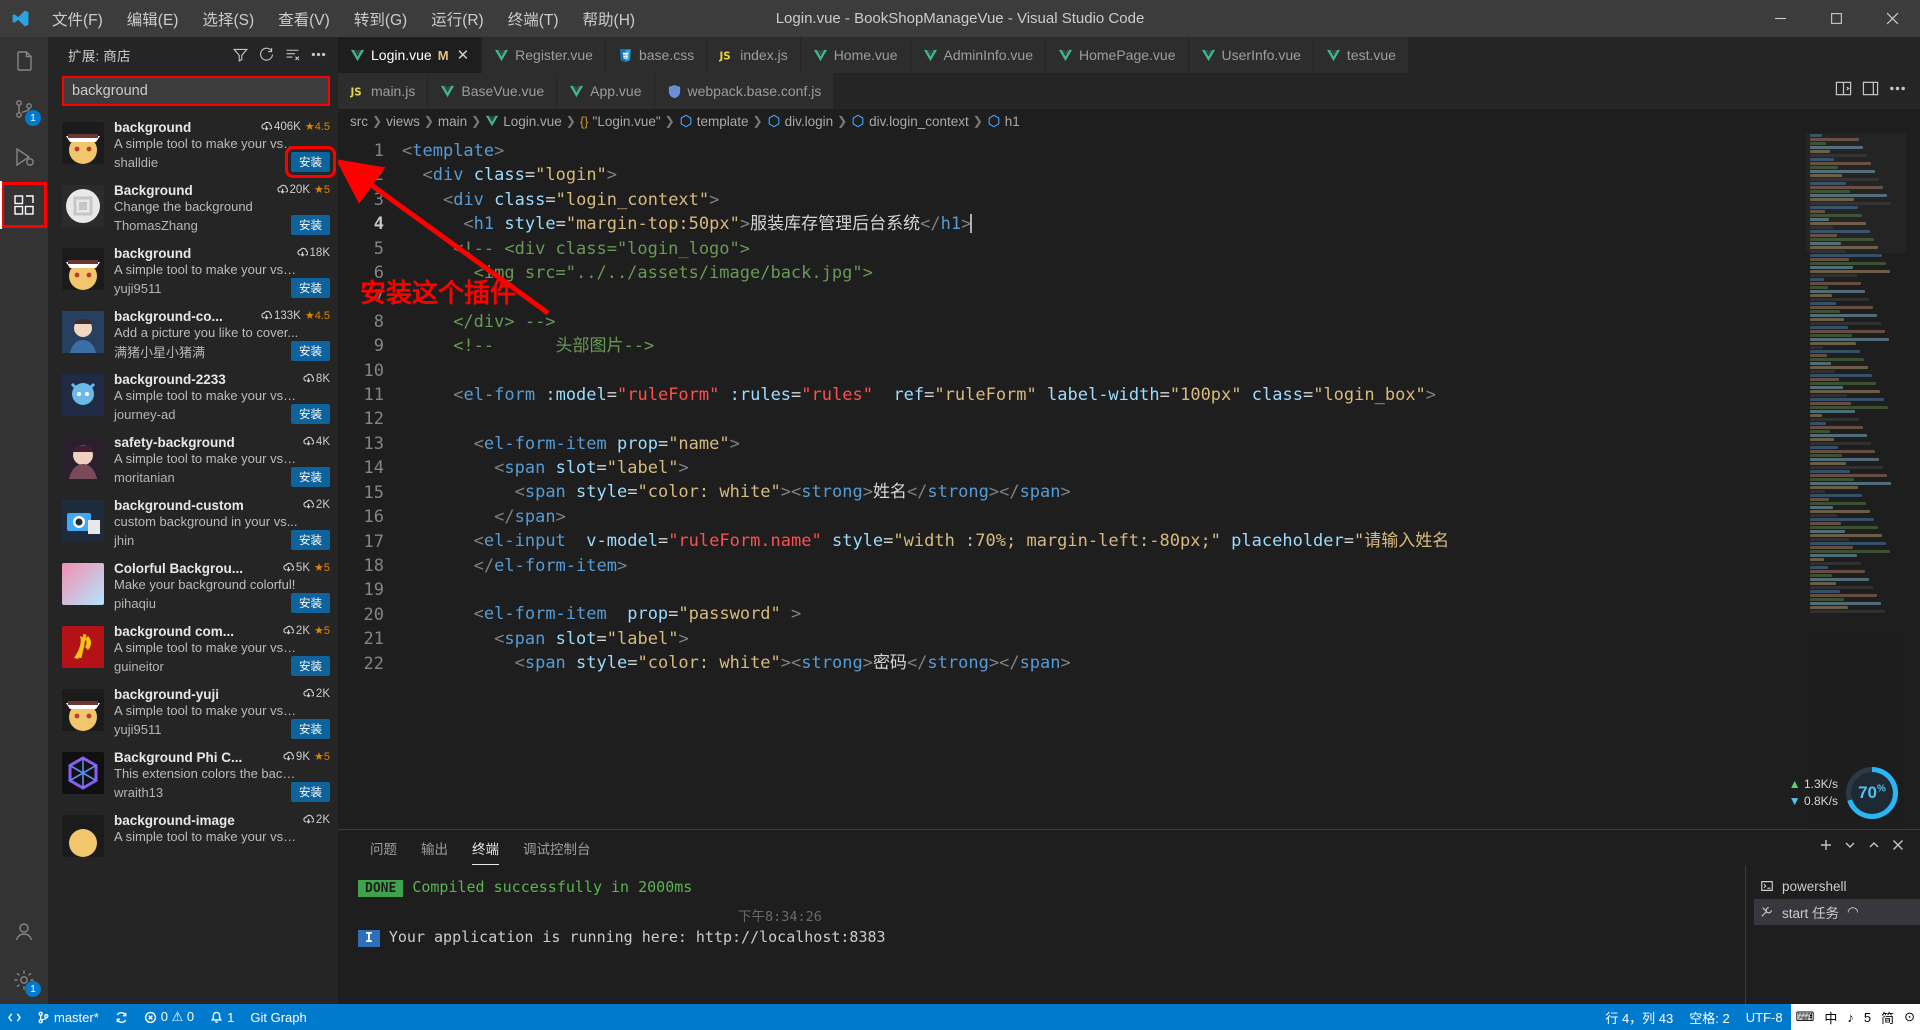 This screenshot has height=1030, width=1920. Describe the element at coordinates (24, 157) in the screenshot. I see `activity-run-debug-icon` at that location.